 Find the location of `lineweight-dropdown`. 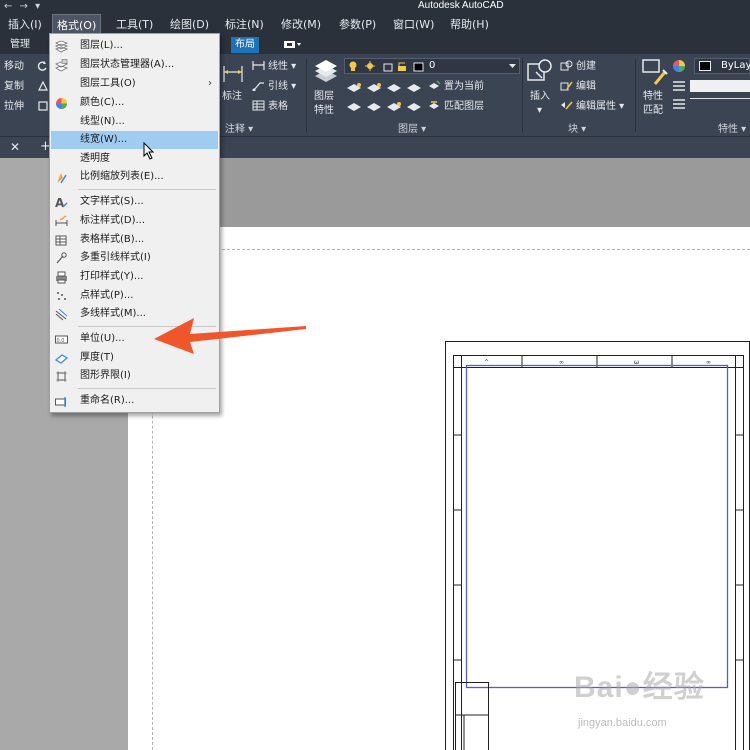

lineweight-dropdown is located at coordinates (720, 86).